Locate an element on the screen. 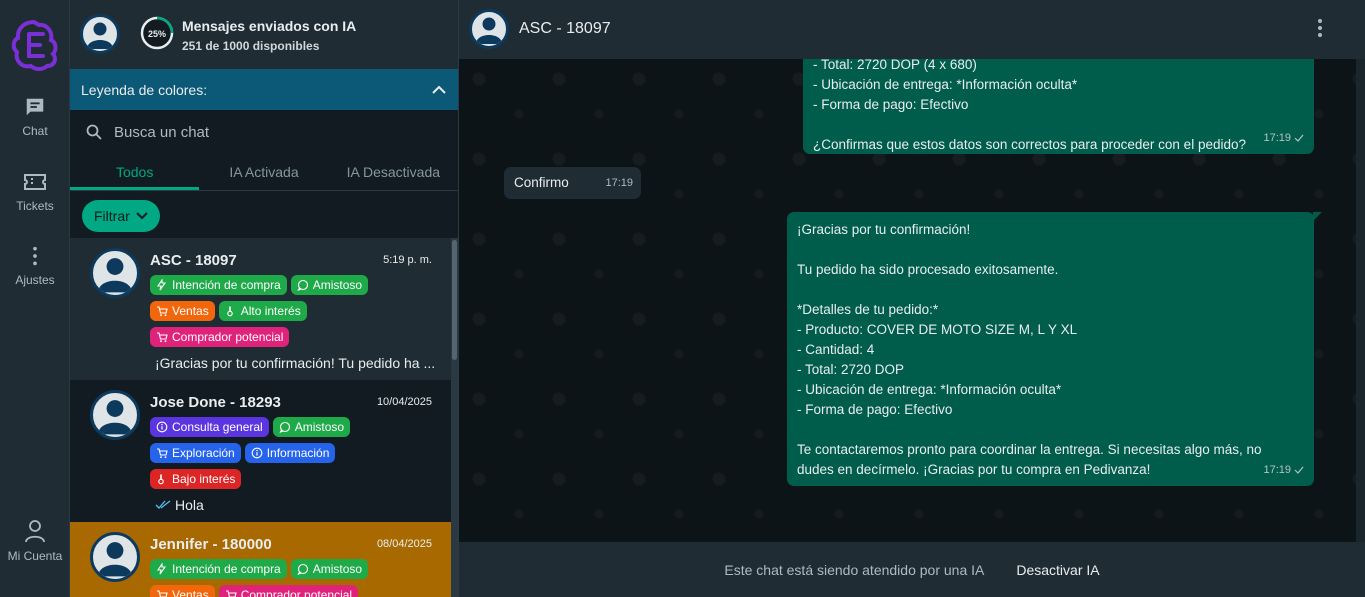 Image resolution: width=1365 pixels, height=597 pixels. status-badge: Ventas is located at coordinates (182, 591).